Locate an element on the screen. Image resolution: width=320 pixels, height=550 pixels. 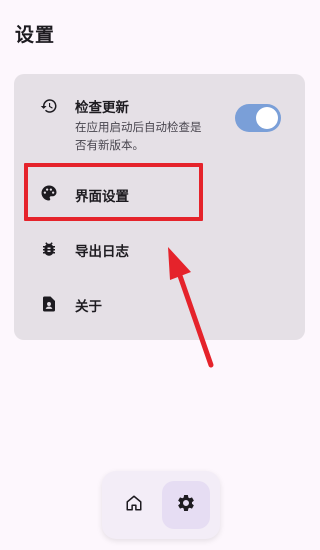
nav-home-button is located at coordinates (134, 505).